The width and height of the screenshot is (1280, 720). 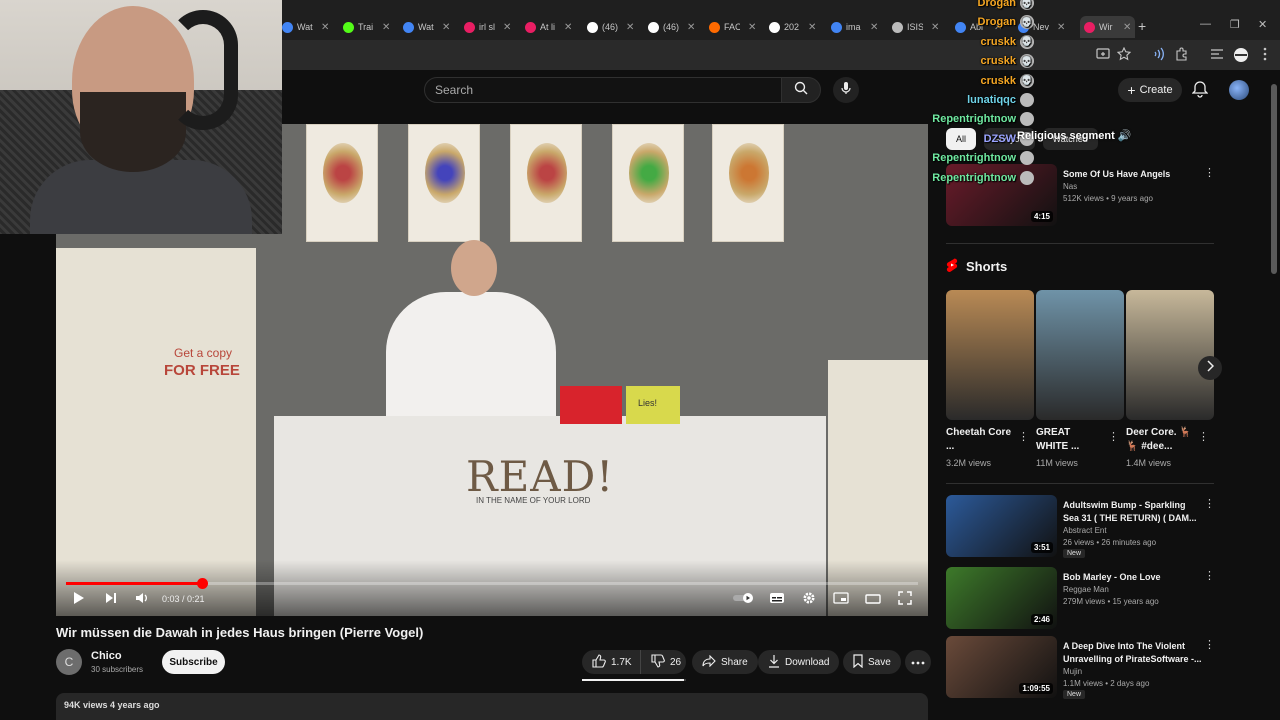 I want to click on chat-emote-icon, so click(x=1027, y=100).